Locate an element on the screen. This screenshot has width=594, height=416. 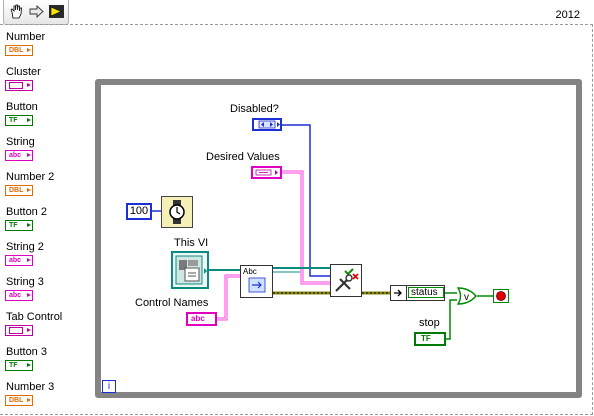
arrow-in-icon is located at coordinates (257, 285).